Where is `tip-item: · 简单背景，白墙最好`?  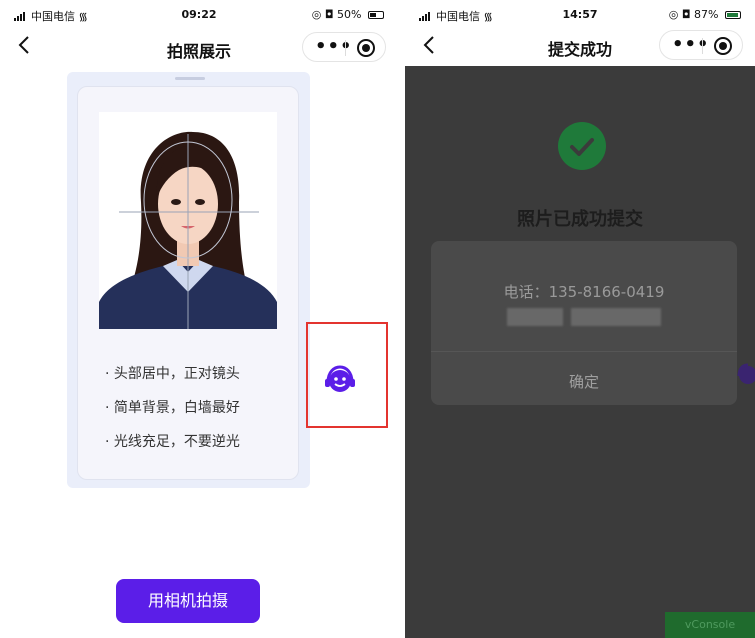 tip-item: · 简单背景，白墙最好 is located at coordinates (172, 408).